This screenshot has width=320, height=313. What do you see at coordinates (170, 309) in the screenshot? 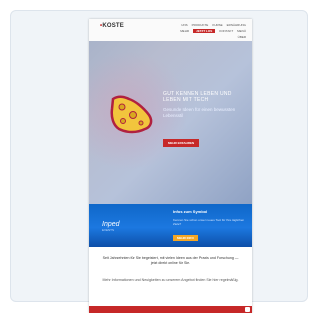
I see `footer-bar` at bounding box center [170, 309].